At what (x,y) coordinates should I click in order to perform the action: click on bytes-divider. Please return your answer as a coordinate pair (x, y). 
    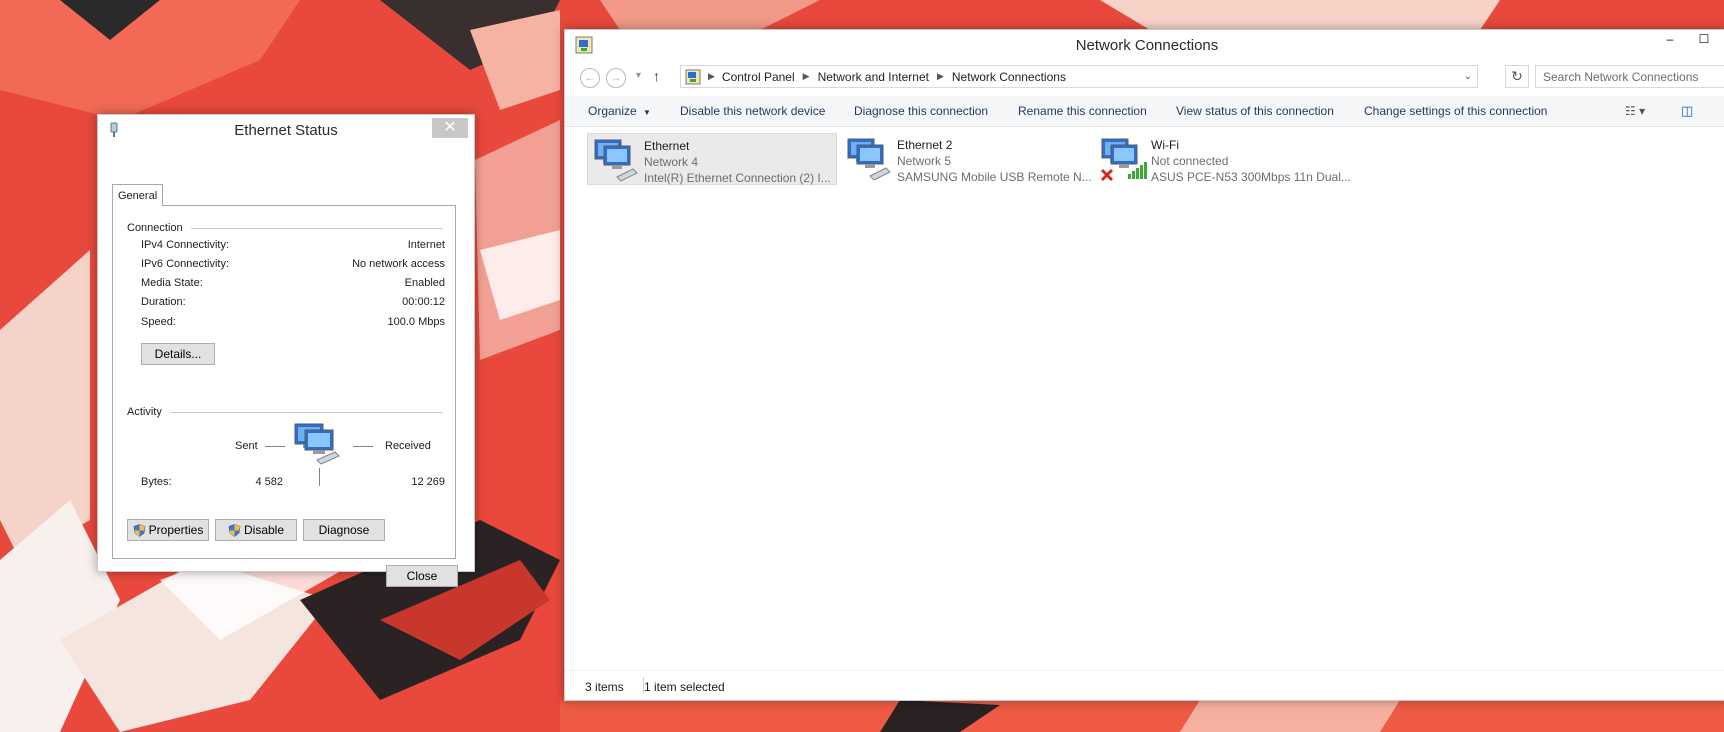
    Looking at the image, I should click on (319, 477).